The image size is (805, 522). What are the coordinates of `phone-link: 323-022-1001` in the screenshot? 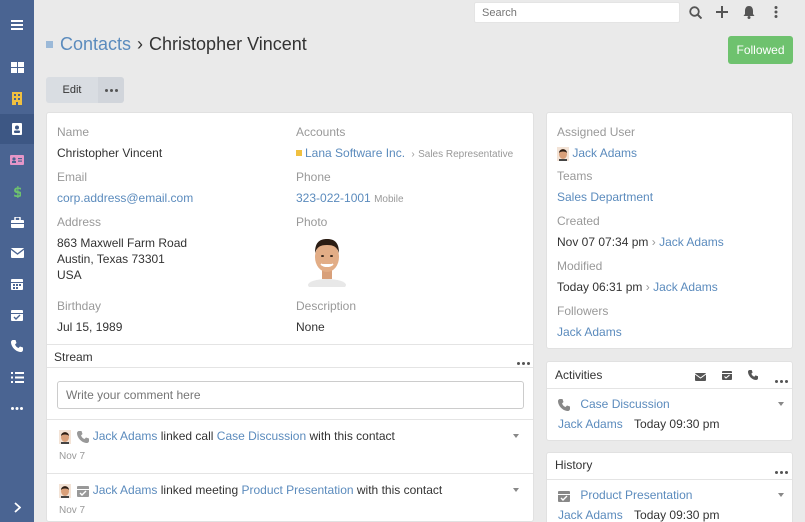 It's located at (333, 198).